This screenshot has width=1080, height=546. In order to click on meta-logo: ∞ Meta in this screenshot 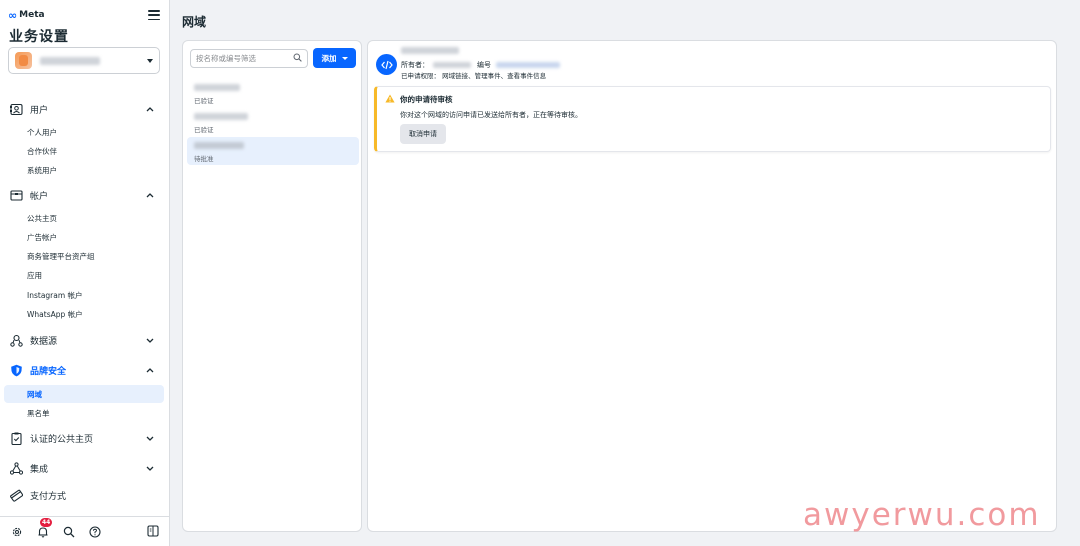, I will do `click(26, 15)`.